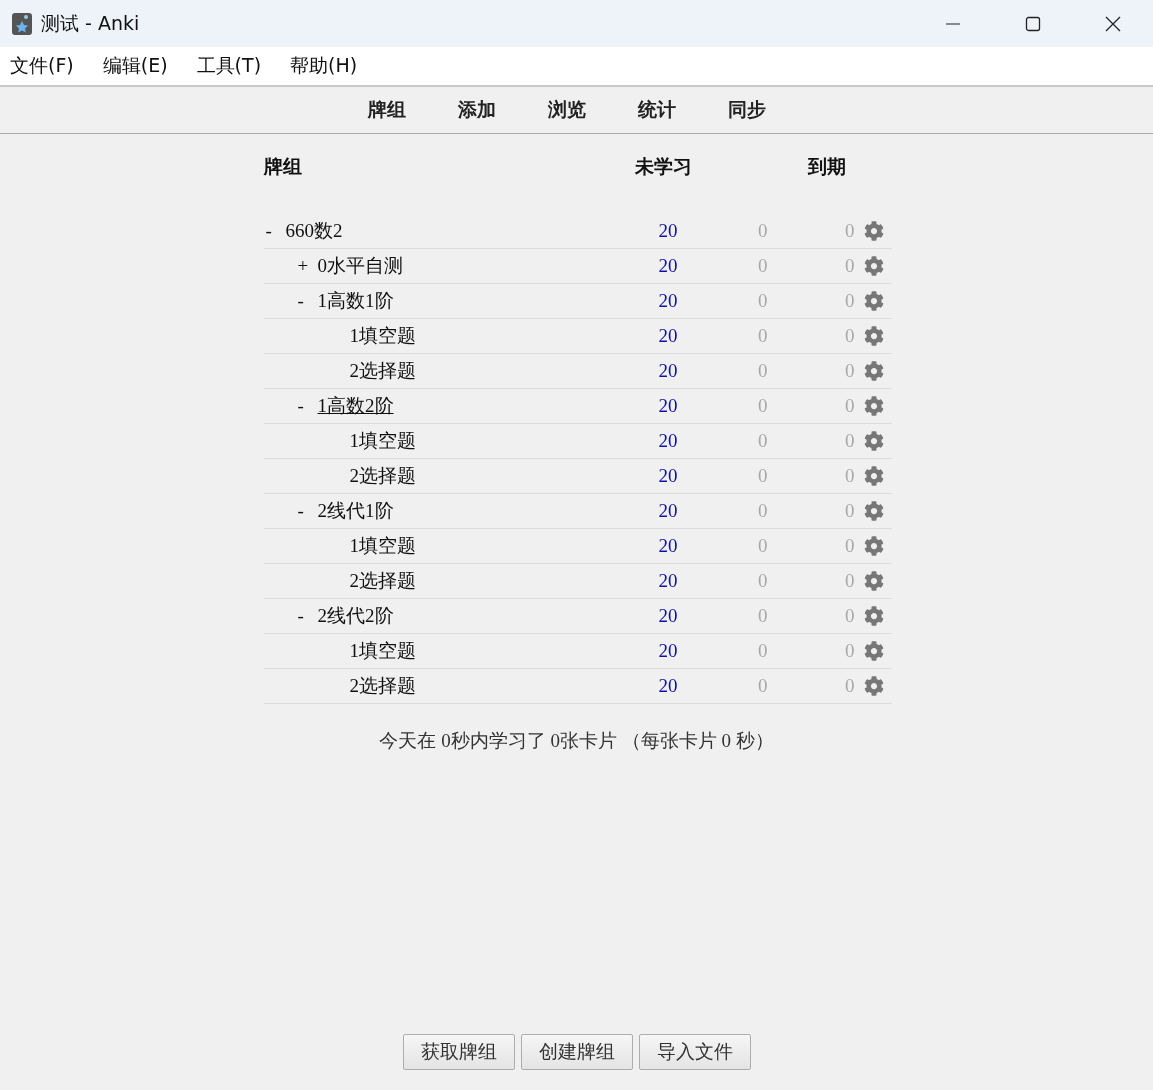 This screenshot has height=1090, width=1153. What do you see at coordinates (576, 741) in the screenshot?
I see `study-summary: 今天在 0秒内学习了 0张卡片 （每张卡片 0 秒）` at bounding box center [576, 741].